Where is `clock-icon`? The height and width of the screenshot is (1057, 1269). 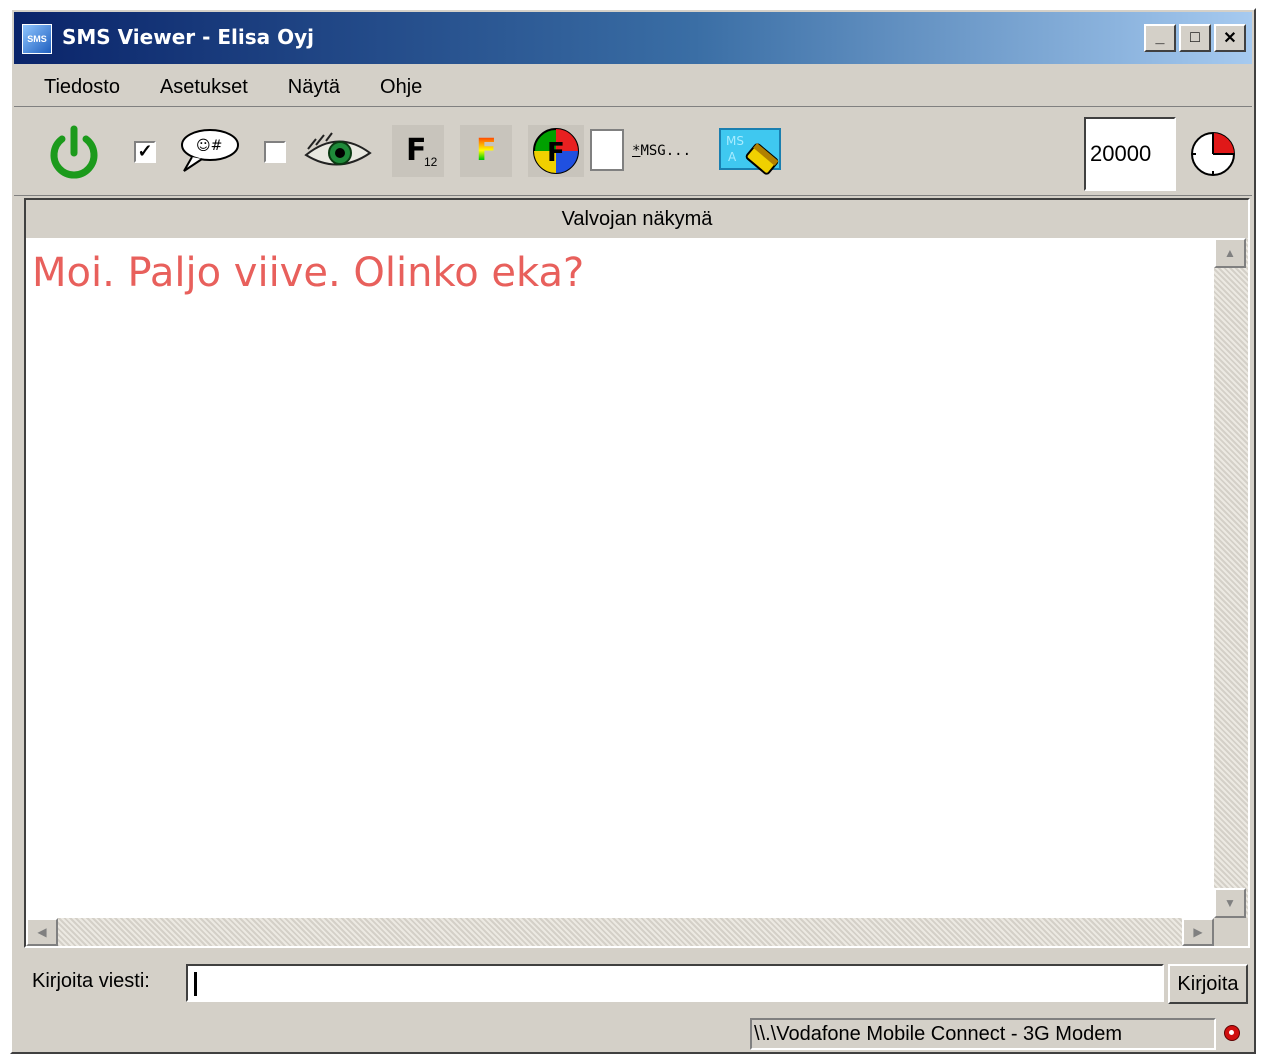
clock-icon is located at coordinates (1213, 154).